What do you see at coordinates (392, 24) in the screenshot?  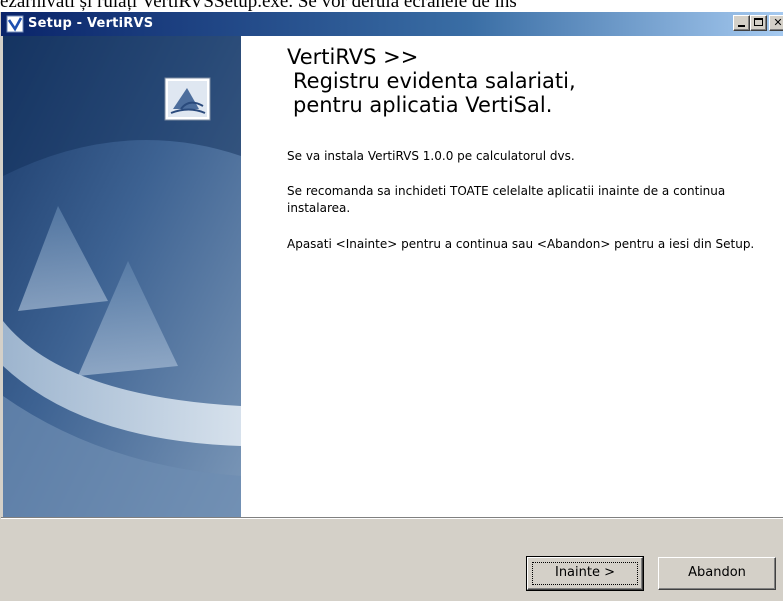 I see `title-bar: Setup - VertiRVS ✕` at bounding box center [392, 24].